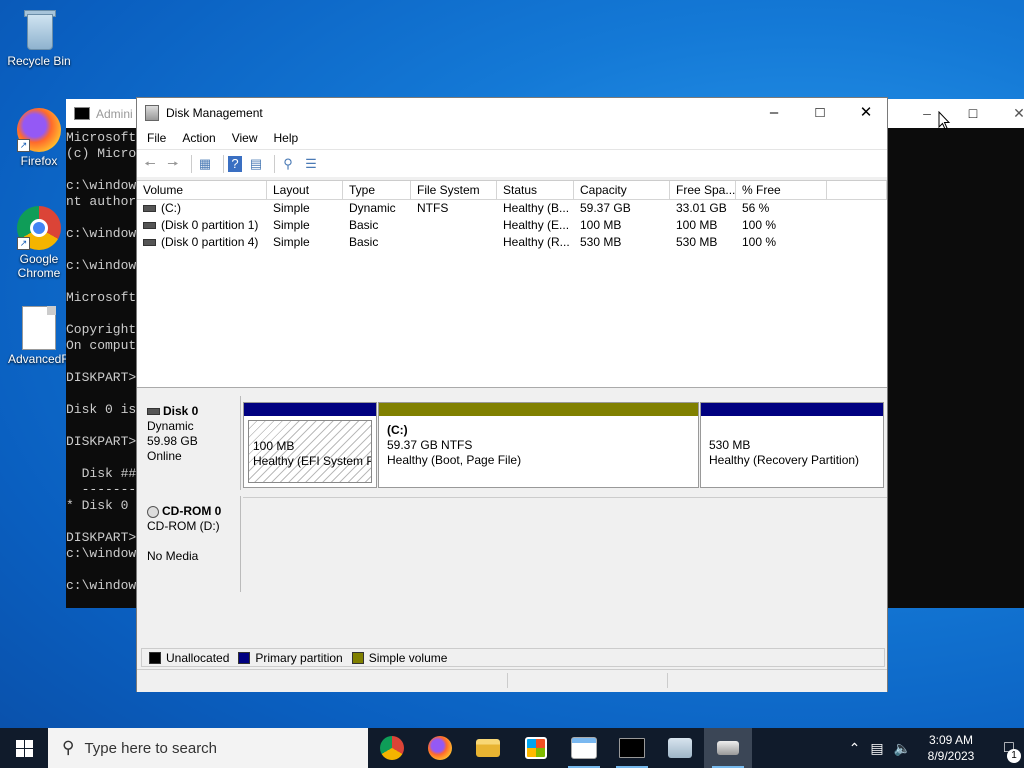 This screenshot has width=1024, height=768. Describe the element at coordinates (39, 228) in the screenshot. I see `chrome-icon: ↗` at that location.